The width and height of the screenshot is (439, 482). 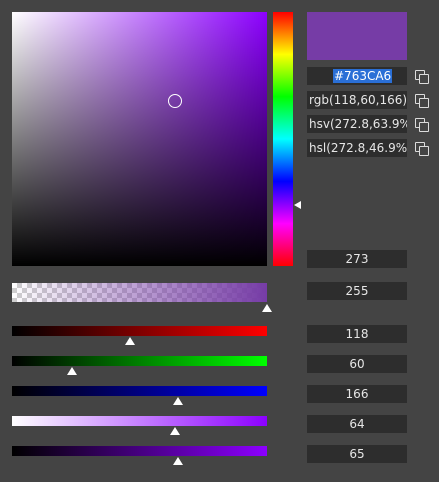 I want to click on hsl-value: hsl(272.8,46.9%,44.3%), so click(x=358, y=148).